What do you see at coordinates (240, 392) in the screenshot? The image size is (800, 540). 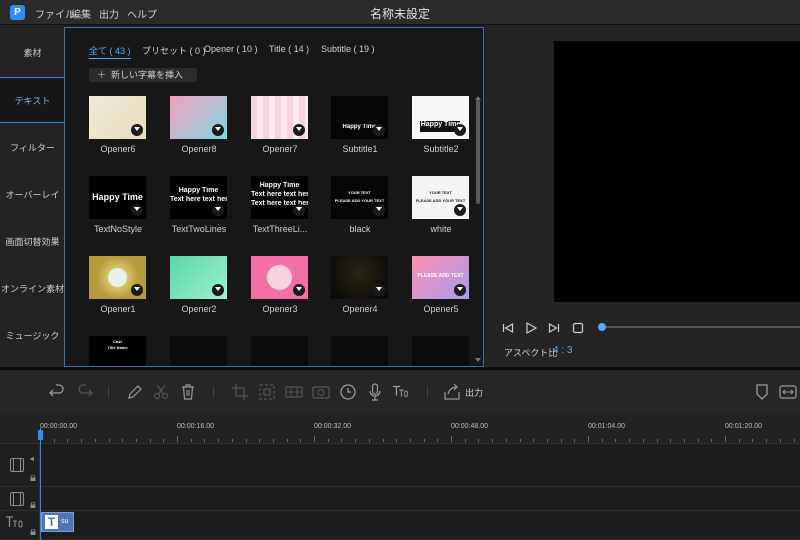 I see `crop-icon` at bounding box center [240, 392].